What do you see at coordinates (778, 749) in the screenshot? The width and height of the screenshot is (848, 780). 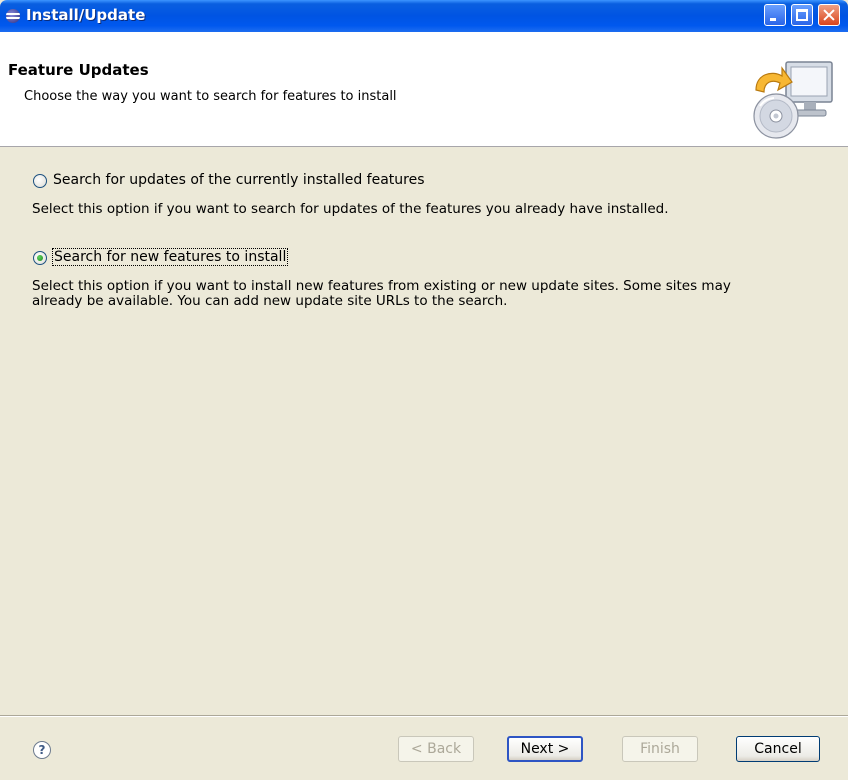 I see `cancel-button: Cancel` at bounding box center [778, 749].